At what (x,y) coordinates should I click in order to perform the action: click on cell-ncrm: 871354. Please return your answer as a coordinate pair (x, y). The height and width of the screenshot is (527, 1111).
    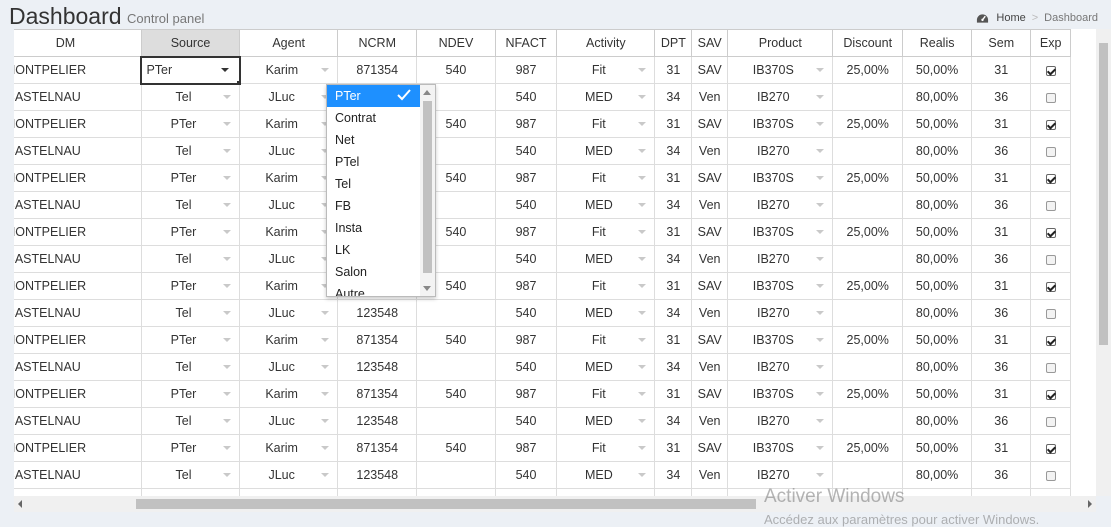
    Looking at the image, I should click on (377, 70).